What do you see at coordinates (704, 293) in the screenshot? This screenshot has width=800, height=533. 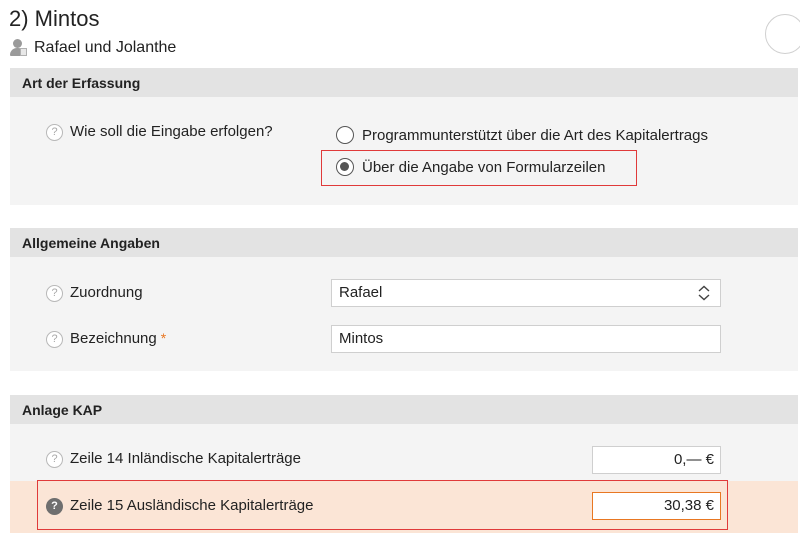 I see `select-chevrons-icon` at bounding box center [704, 293].